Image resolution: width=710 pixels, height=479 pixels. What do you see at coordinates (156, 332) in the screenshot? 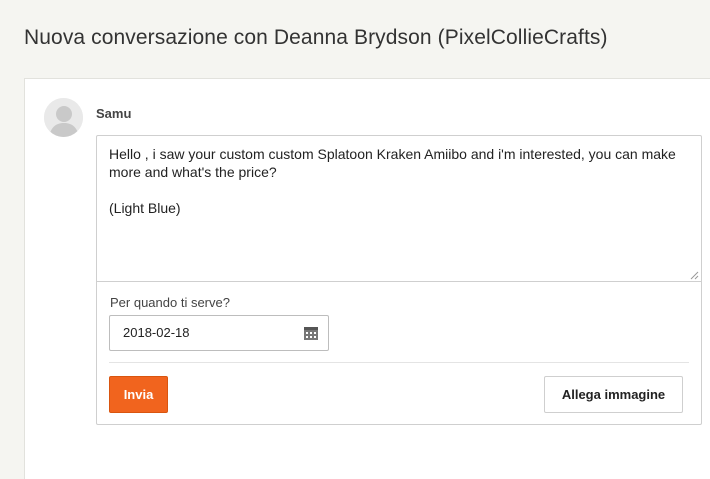
I see `date-value: 2018-02-18` at bounding box center [156, 332].